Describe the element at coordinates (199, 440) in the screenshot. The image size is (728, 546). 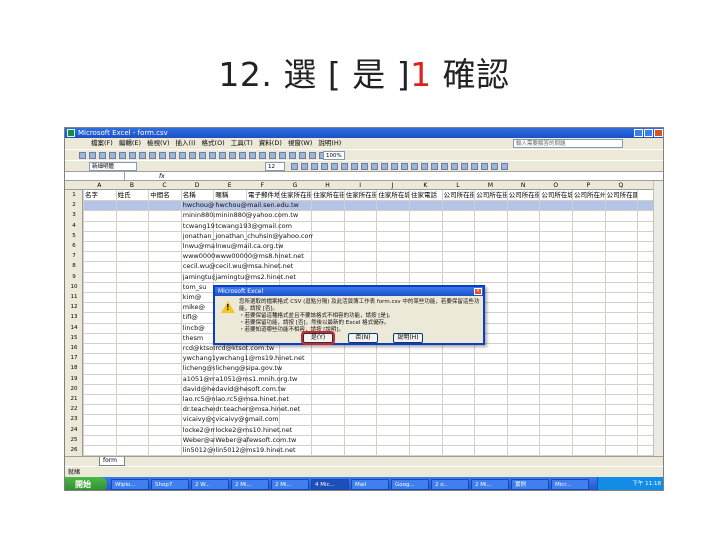
I see `email-cell-d: Weber@afewsoft.com.tw` at that location.